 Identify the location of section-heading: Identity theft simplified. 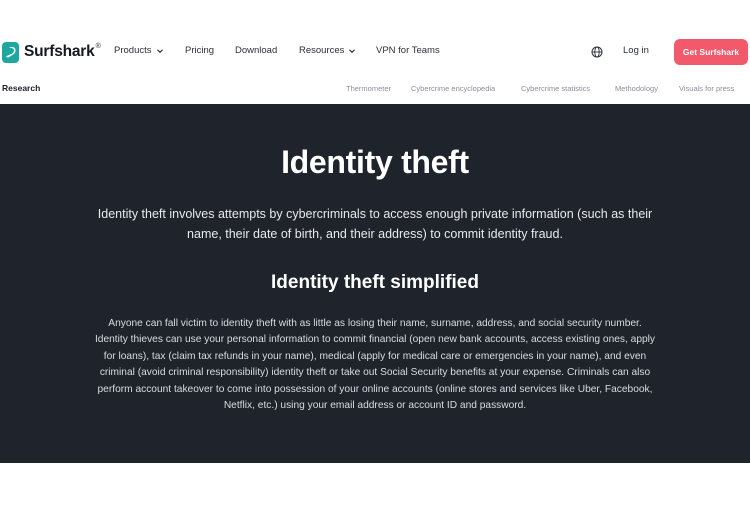
(375, 282).